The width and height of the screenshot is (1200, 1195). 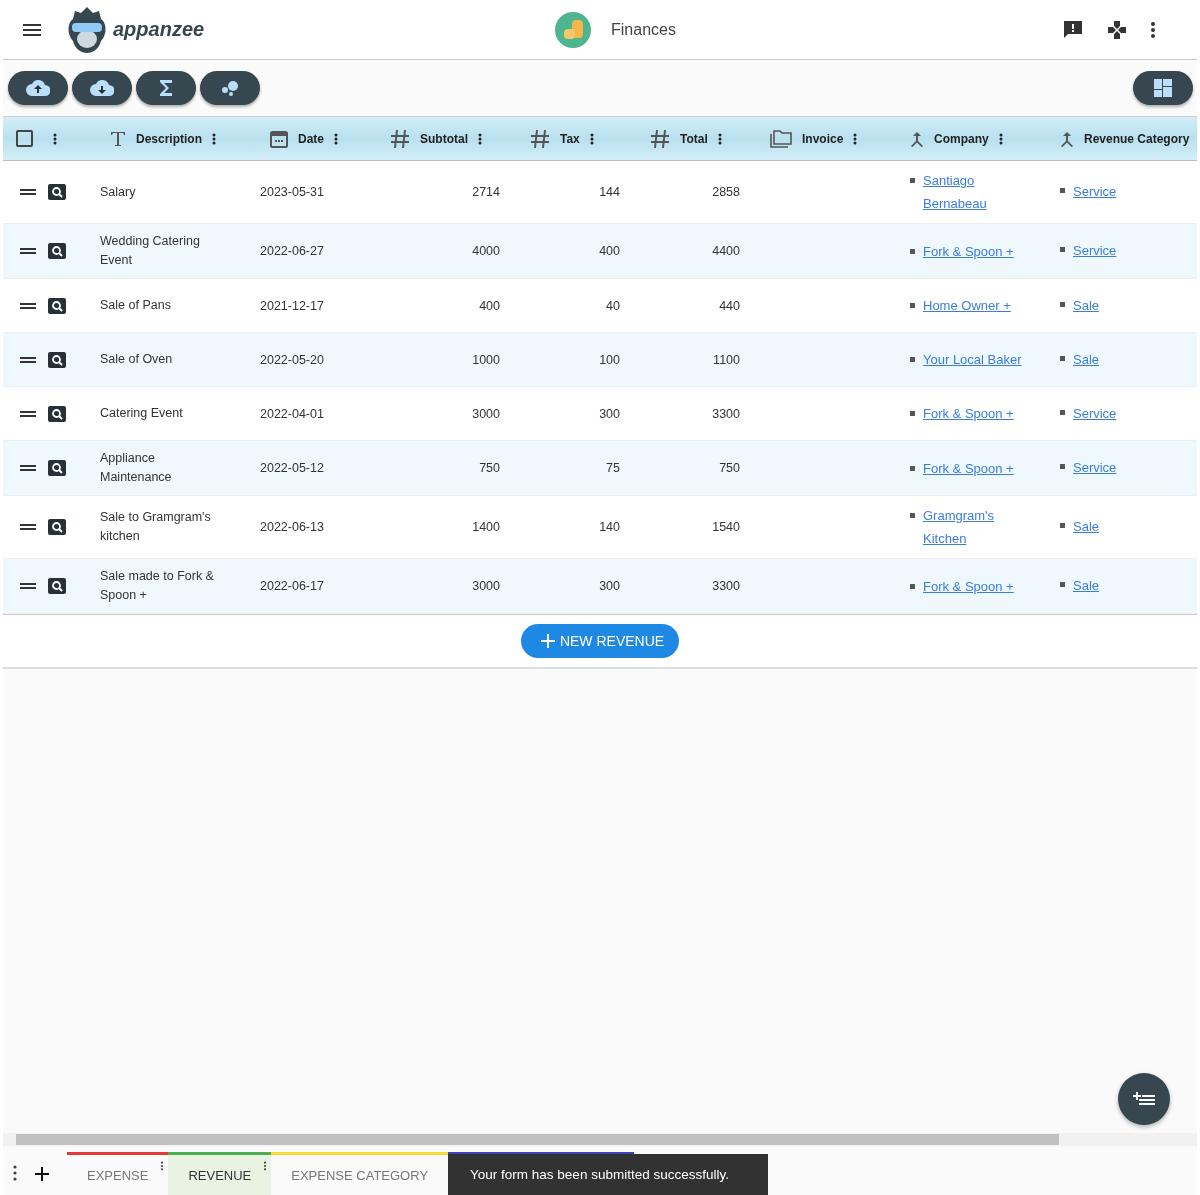 I want to click on bubbles-button, so click(x=230, y=88).